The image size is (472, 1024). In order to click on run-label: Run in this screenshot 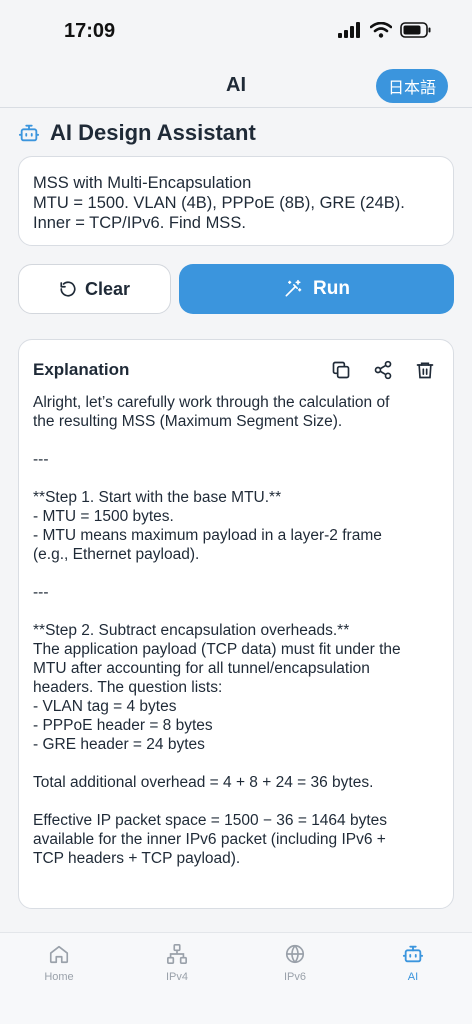, I will do `click(331, 288)`.